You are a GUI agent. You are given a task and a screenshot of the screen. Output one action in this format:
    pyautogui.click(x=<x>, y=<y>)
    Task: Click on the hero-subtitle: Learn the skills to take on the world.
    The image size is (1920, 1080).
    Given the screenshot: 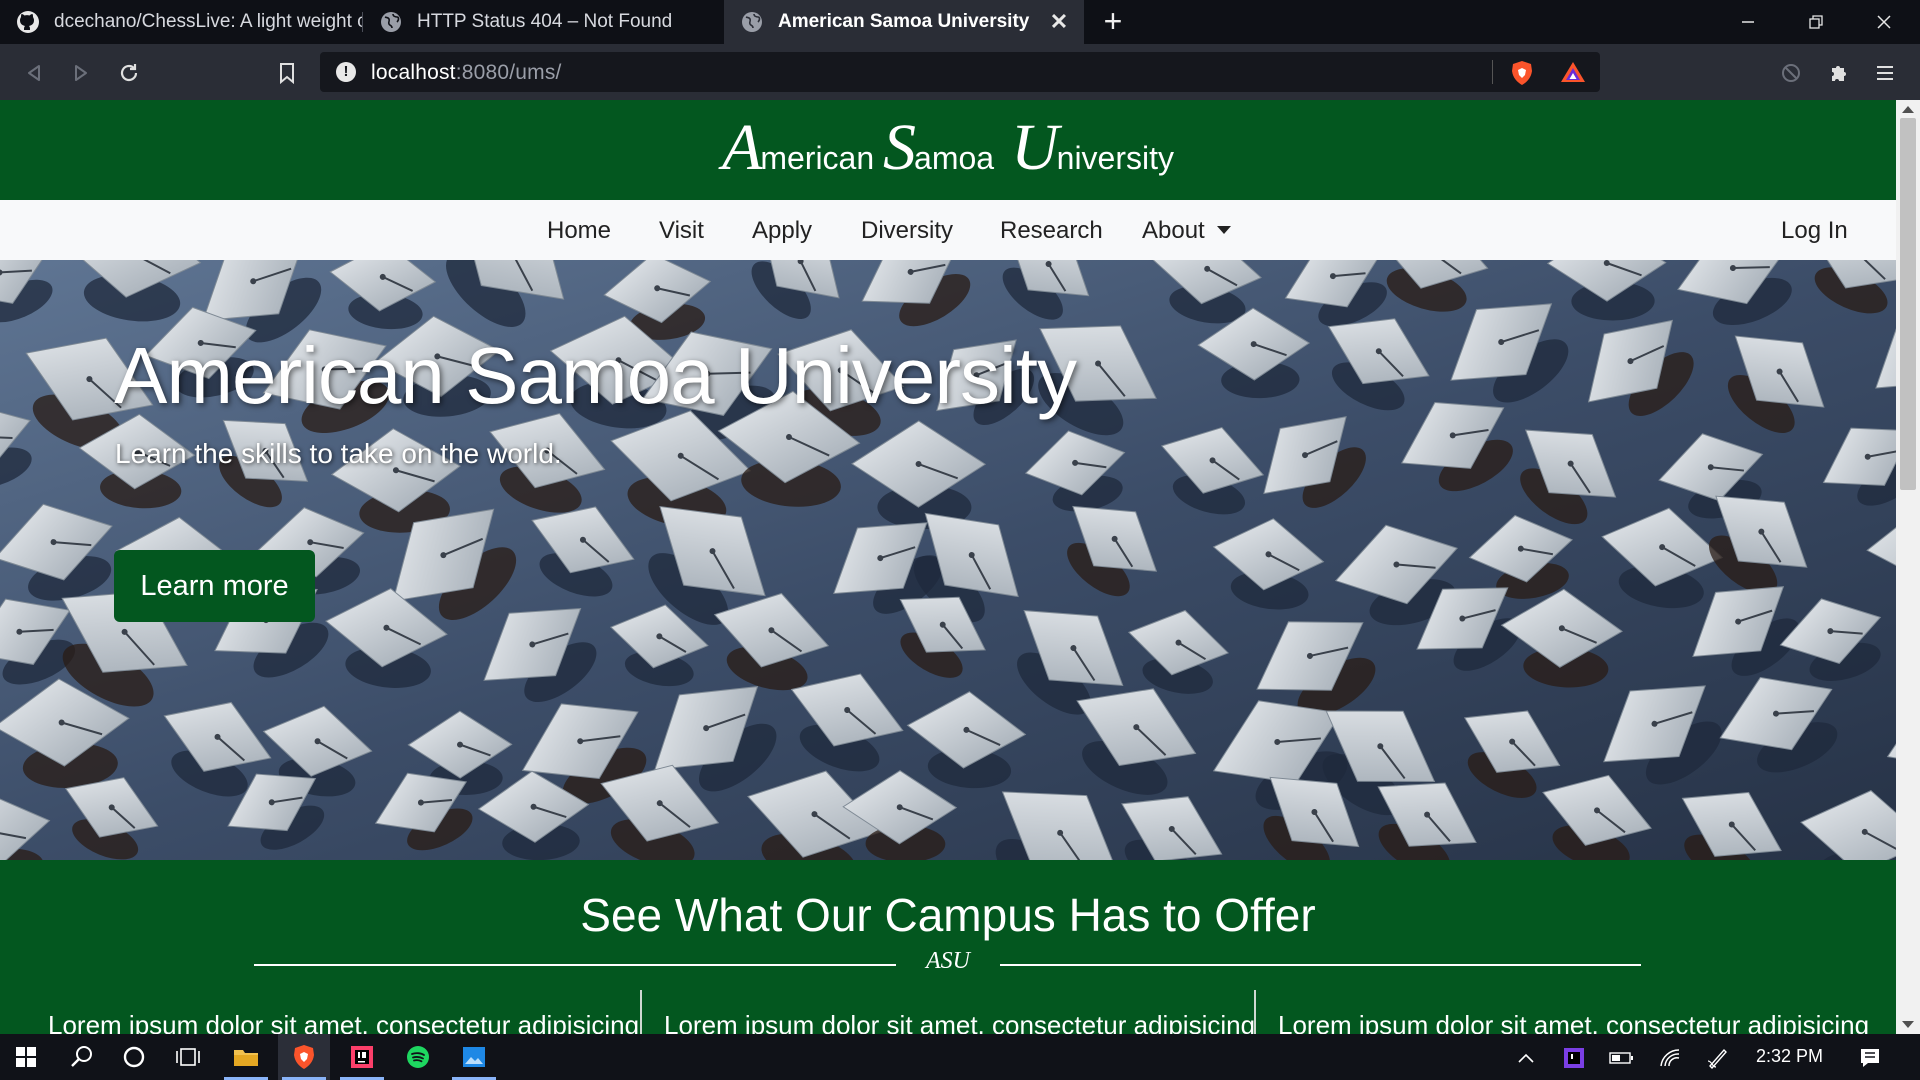 What is the action you would take?
    pyautogui.click(x=338, y=453)
    